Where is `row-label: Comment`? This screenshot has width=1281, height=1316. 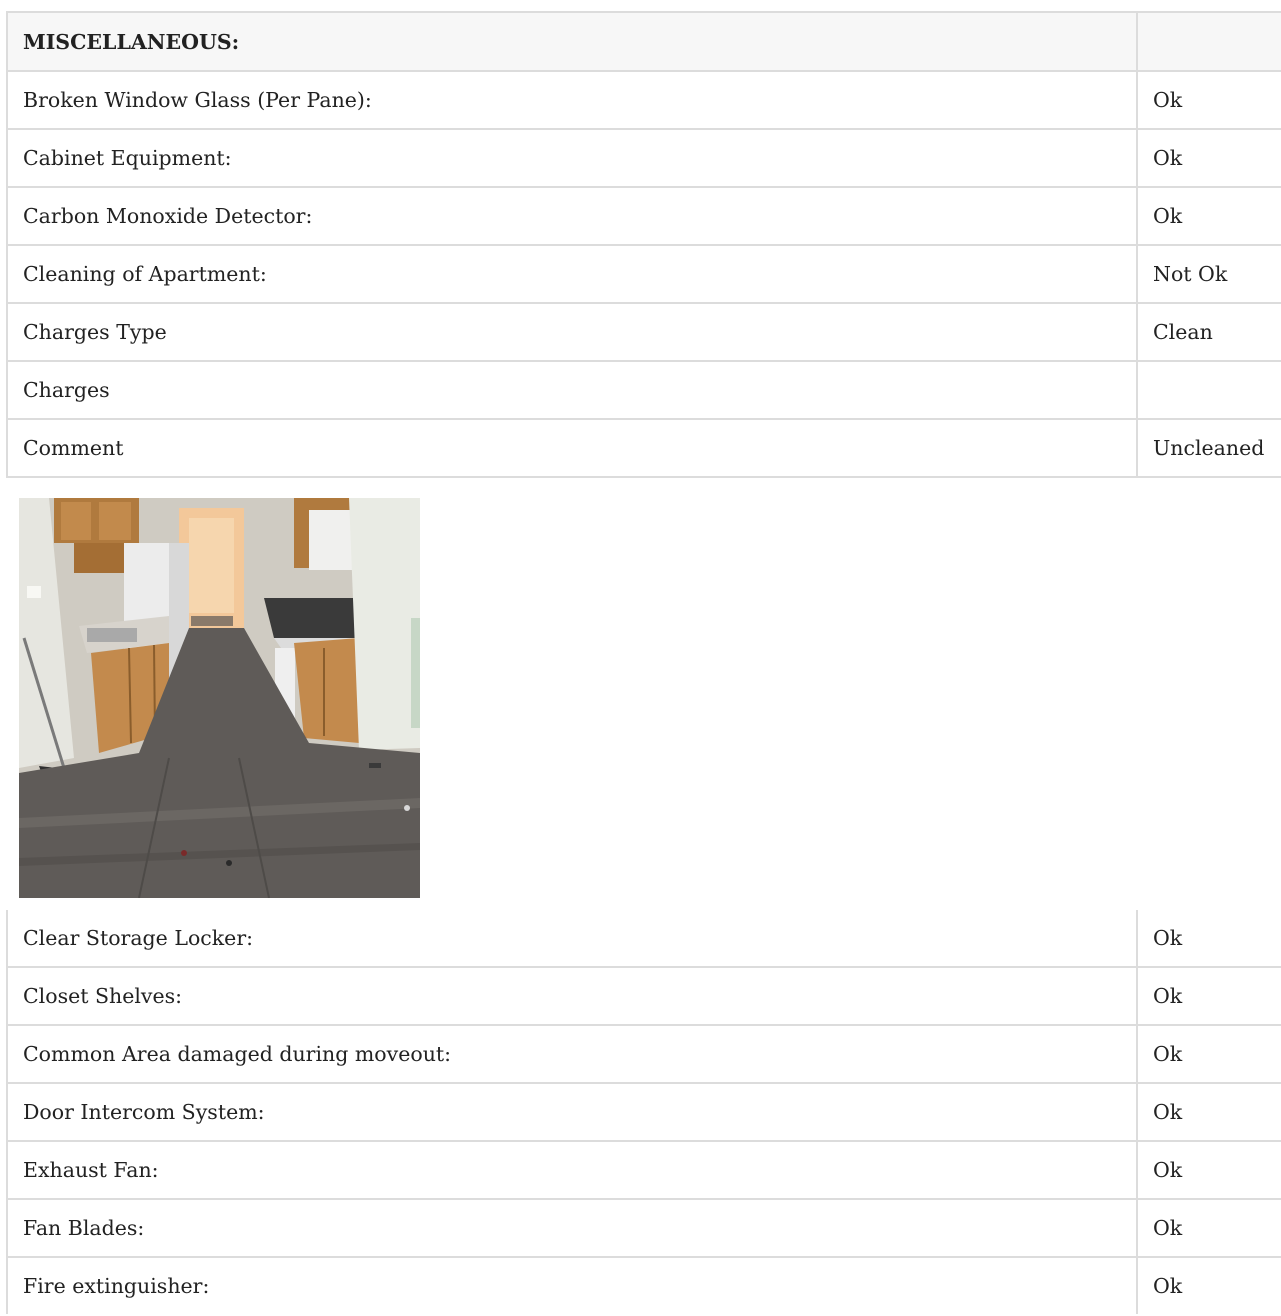 row-label: Comment is located at coordinates (572, 448).